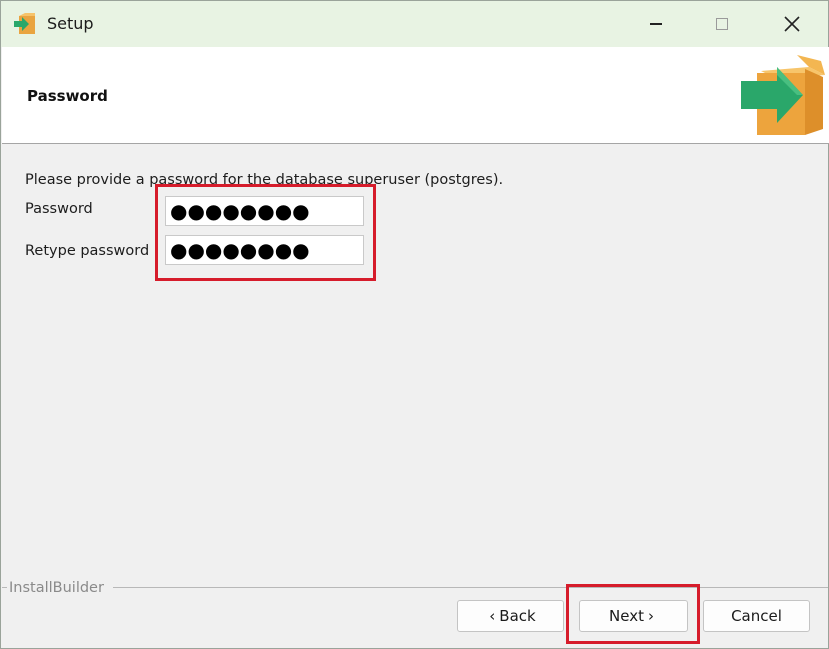 This screenshot has width=829, height=649. I want to click on close-button, so click(792, 24).